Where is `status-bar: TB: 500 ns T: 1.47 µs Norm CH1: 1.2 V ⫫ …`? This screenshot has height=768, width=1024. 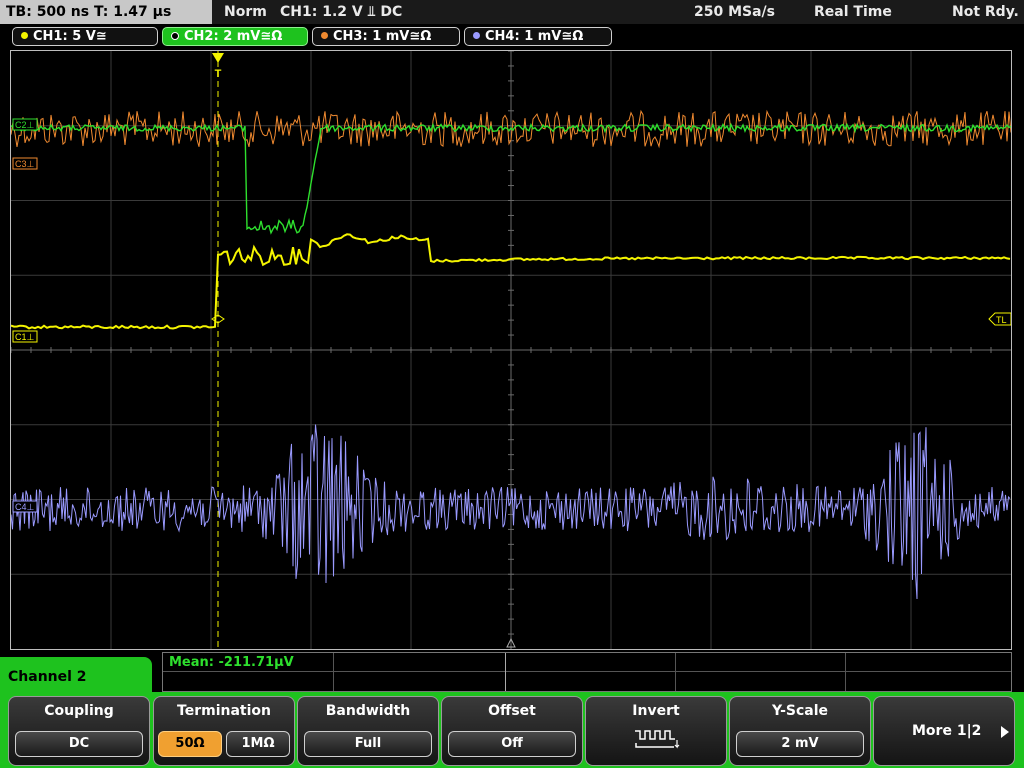
status-bar: TB: 500 ns T: 1.47 µs Norm CH1: 1.2 V ⫫ … is located at coordinates (512, 12).